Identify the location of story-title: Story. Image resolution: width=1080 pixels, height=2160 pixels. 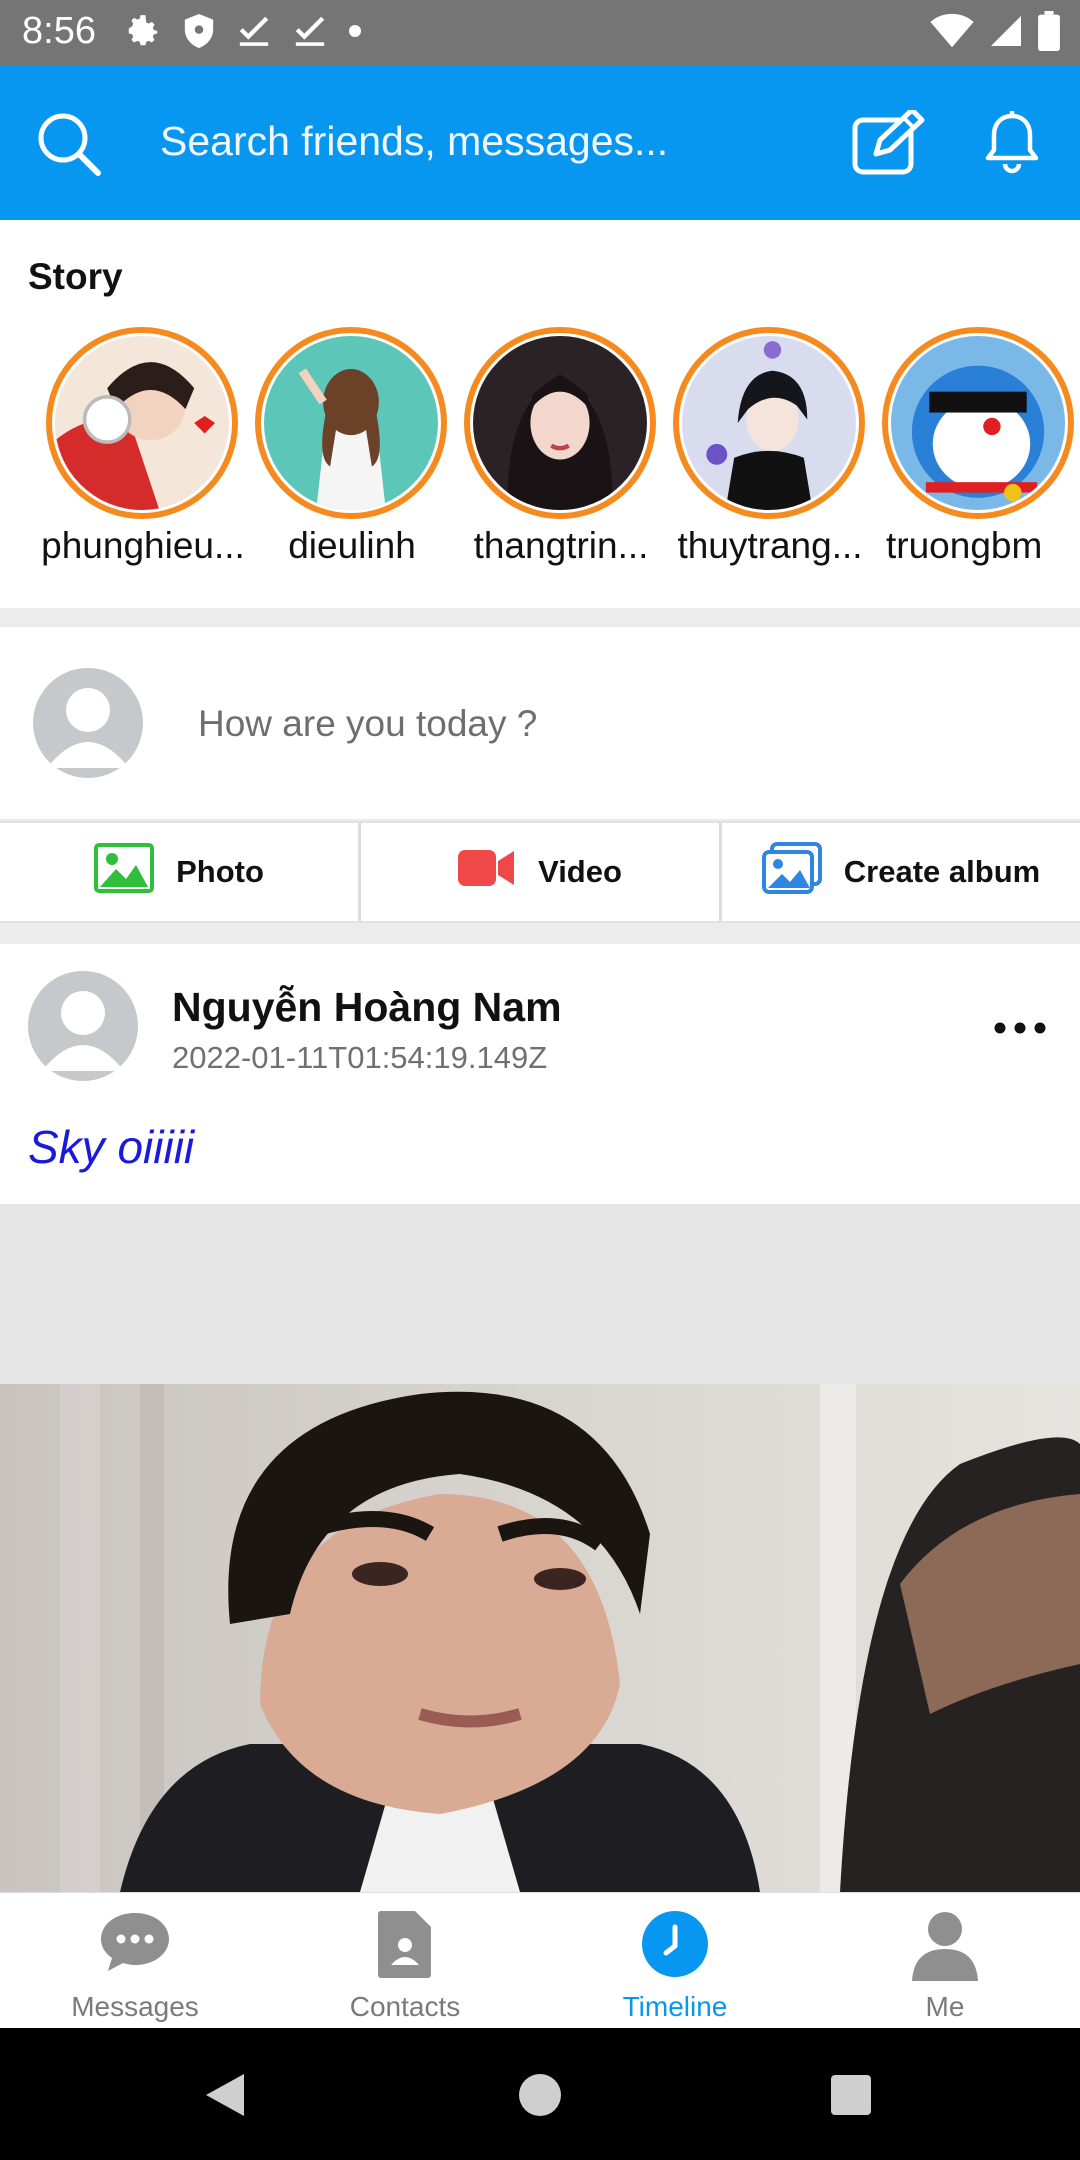
(75, 276).